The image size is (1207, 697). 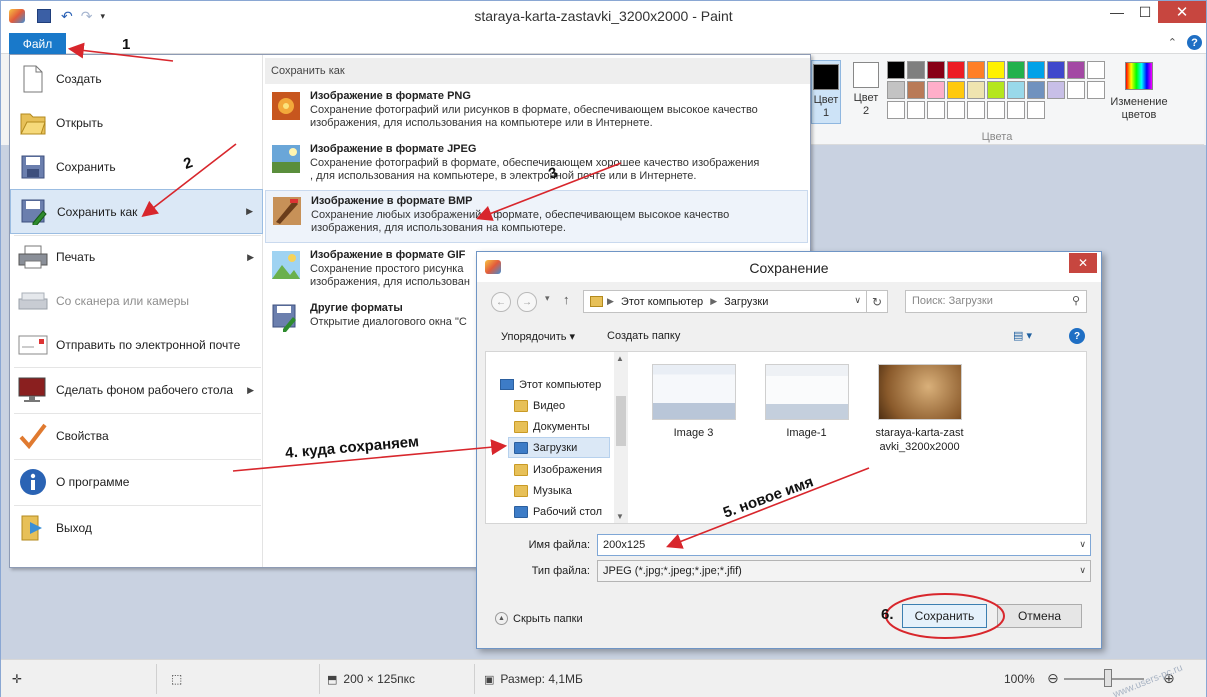 What do you see at coordinates (1022, 335) in the screenshot?
I see `view-options-icon: ▤ ▾` at bounding box center [1022, 335].